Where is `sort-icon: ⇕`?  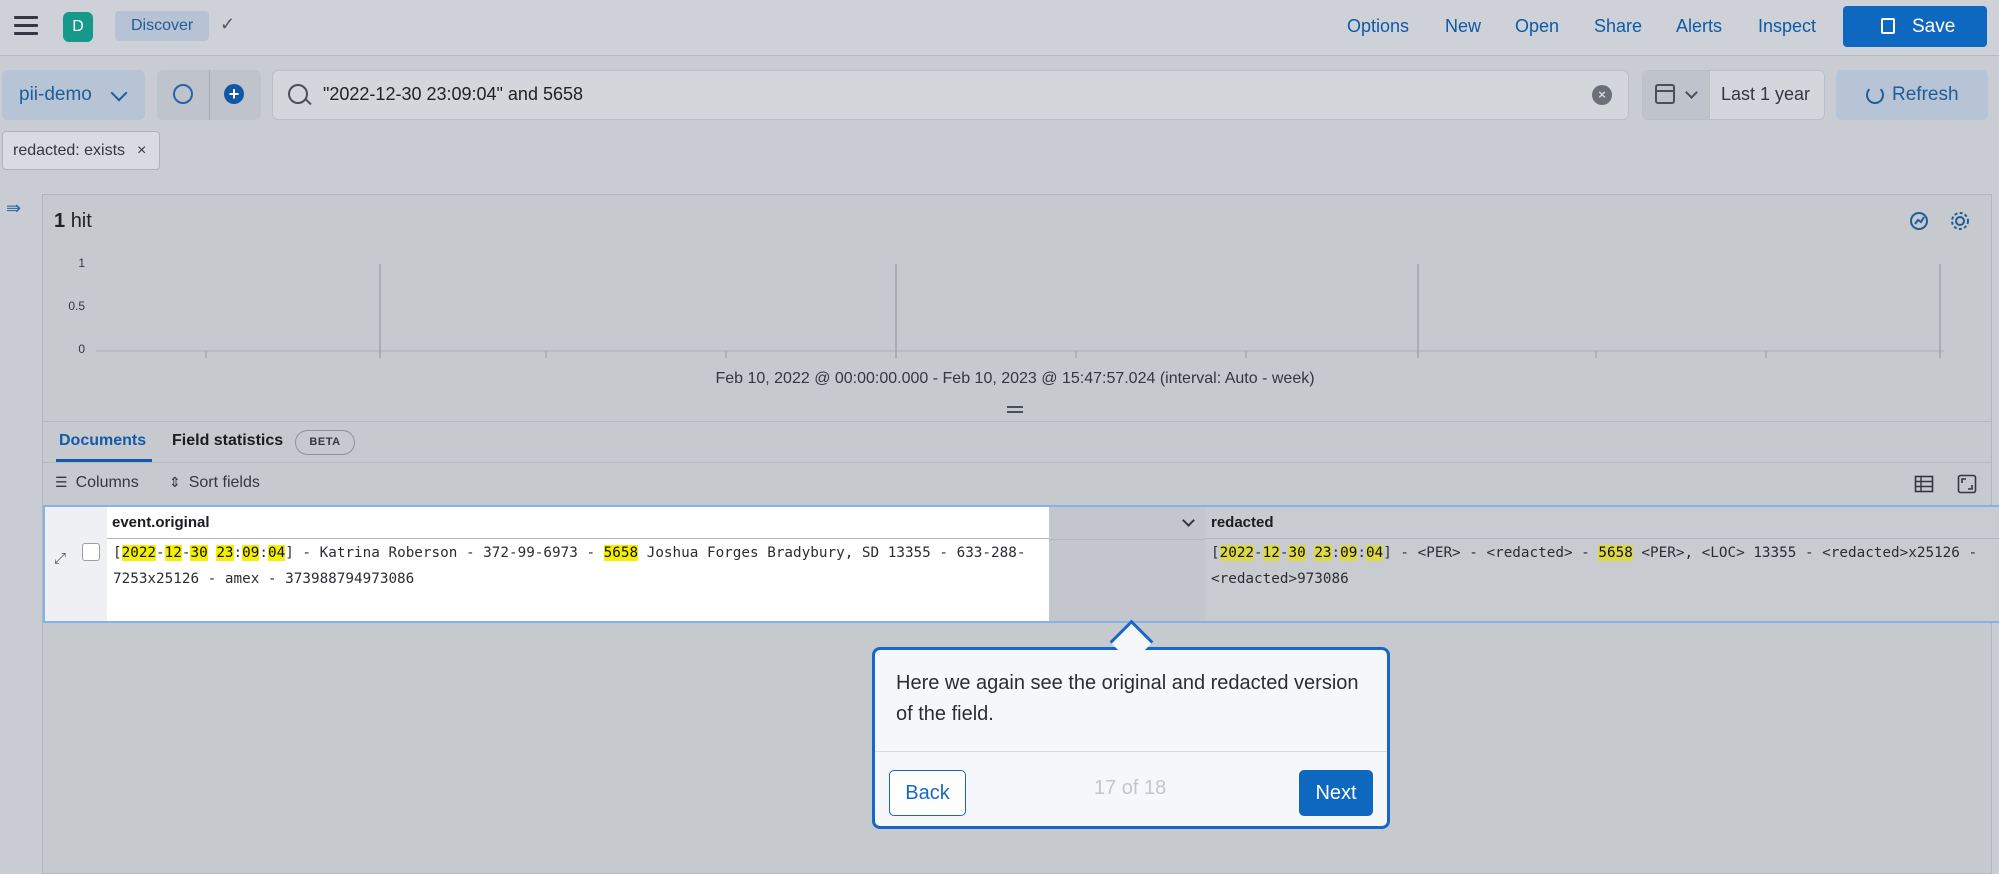 sort-icon: ⇕ is located at coordinates (175, 482).